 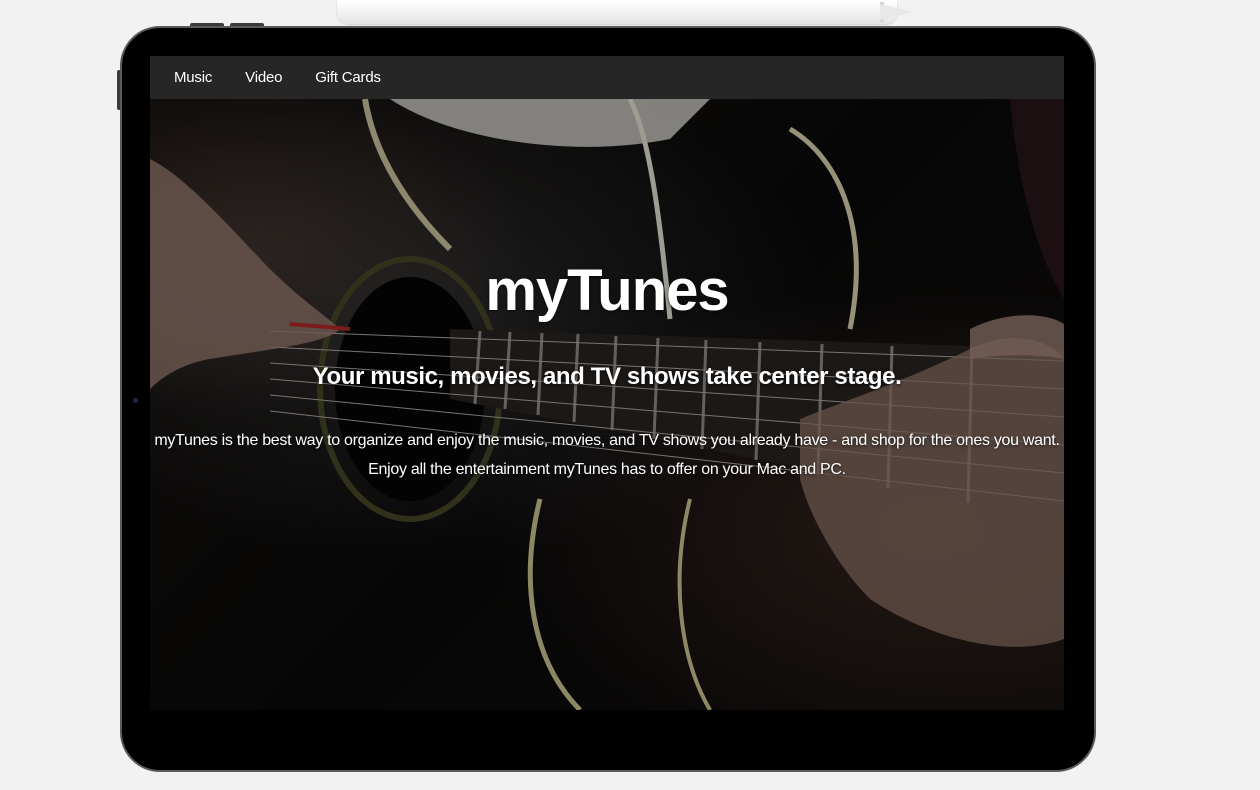 What do you see at coordinates (607, 290) in the screenshot?
I see `hero-title: myTunes` at bounding box center [607, 290].